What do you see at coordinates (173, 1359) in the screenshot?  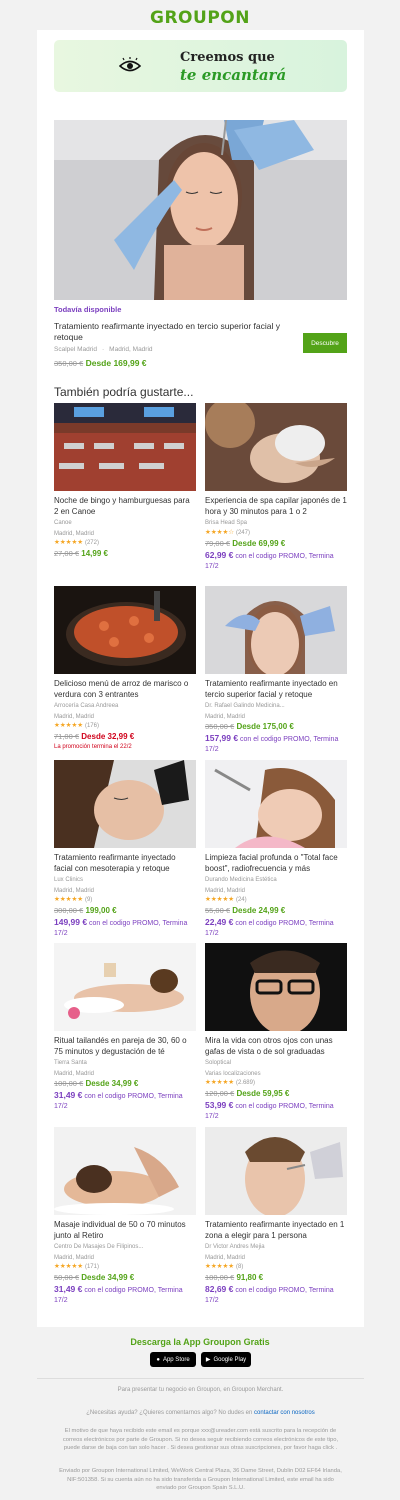 I see `app-store-button: ● App Store` at bounding box center [173, 1359].